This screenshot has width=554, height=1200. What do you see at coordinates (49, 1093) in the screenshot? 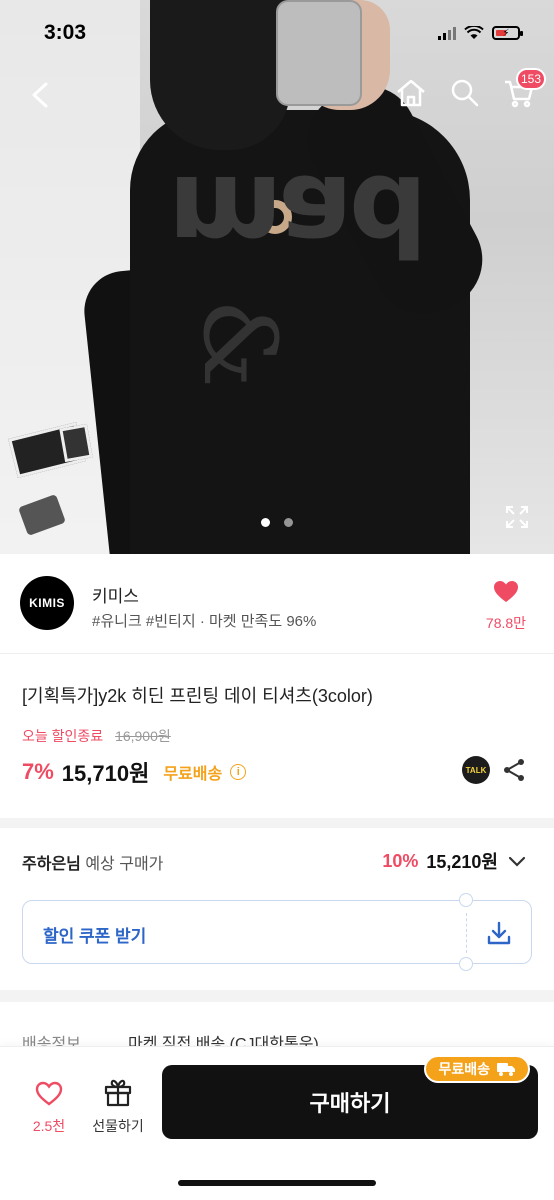
I see `heart-outline-icon` at bounding box center [49, 1093].